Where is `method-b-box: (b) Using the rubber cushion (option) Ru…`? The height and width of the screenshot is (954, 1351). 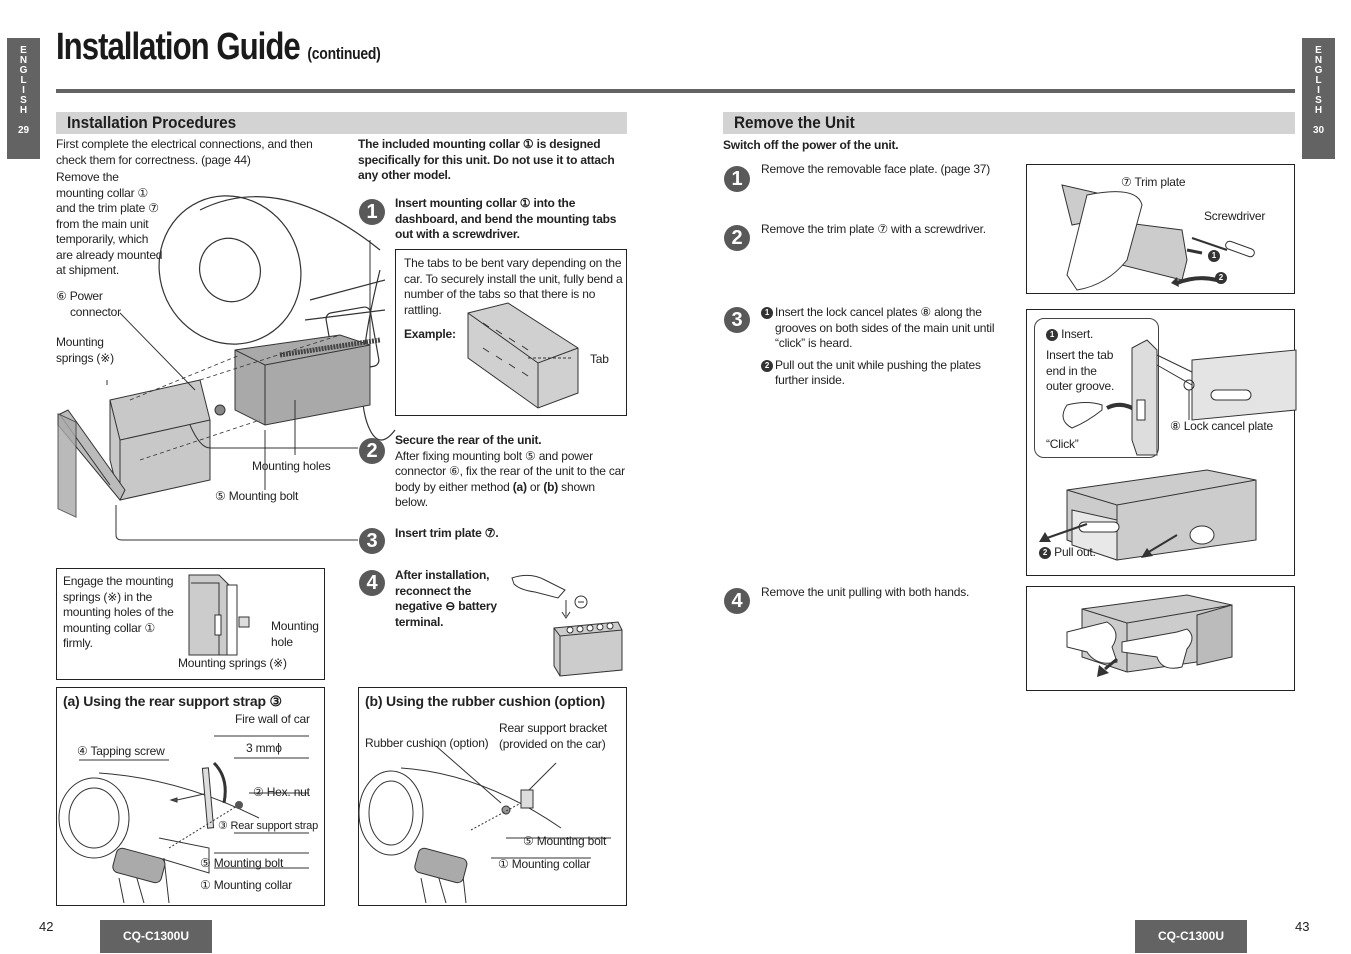
method-b-box: (b) Using the rubber cushion (option) Ru… is located at coordinates (492, 796).